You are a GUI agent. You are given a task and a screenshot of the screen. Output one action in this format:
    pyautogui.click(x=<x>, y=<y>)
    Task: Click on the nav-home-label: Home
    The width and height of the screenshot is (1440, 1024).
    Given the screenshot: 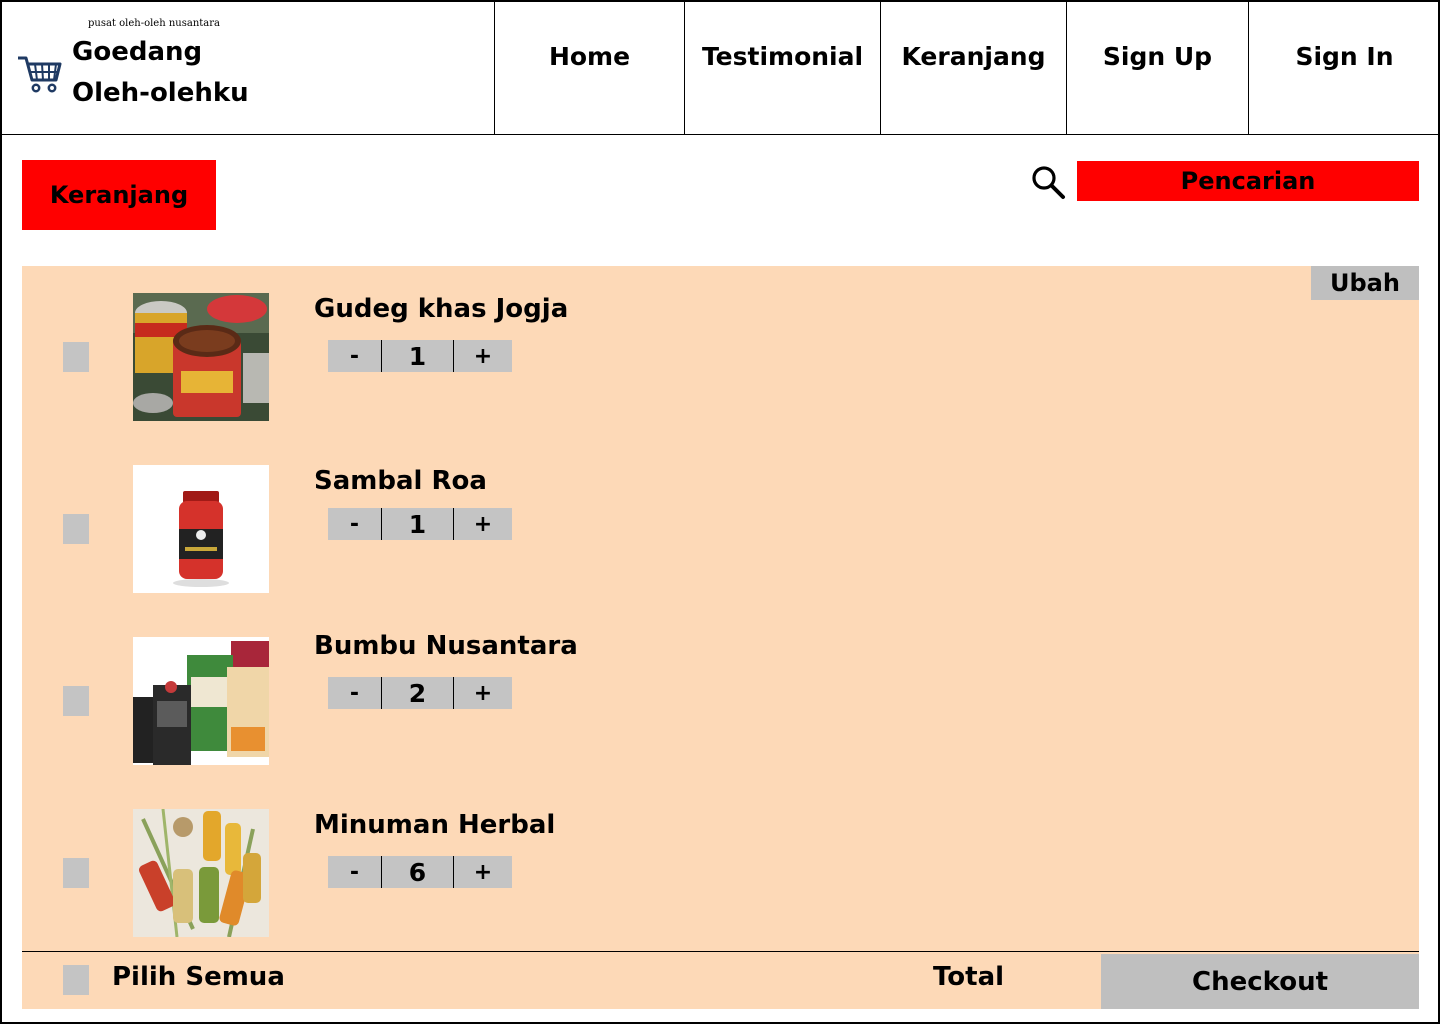 What is the action you would take?
    pyautogui.click(x=589, y=56)
    